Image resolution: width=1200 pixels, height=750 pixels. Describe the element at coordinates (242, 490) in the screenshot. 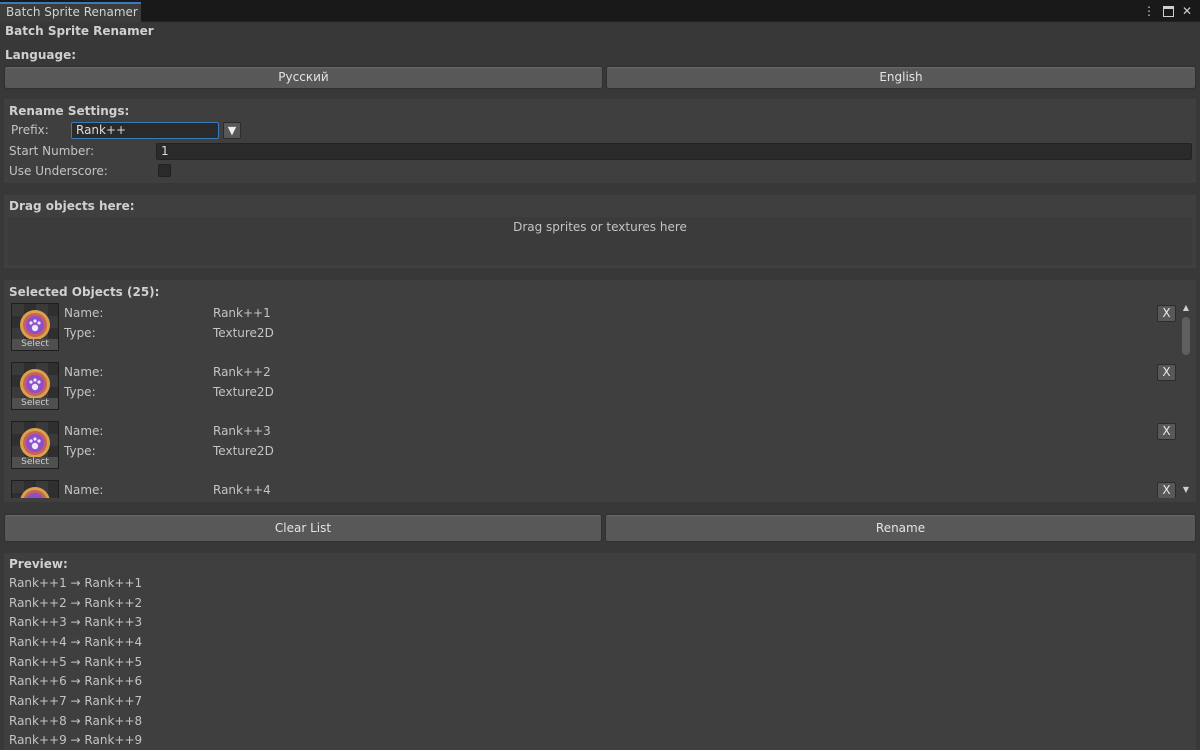

I see `object-name: Rank++4` at that location.